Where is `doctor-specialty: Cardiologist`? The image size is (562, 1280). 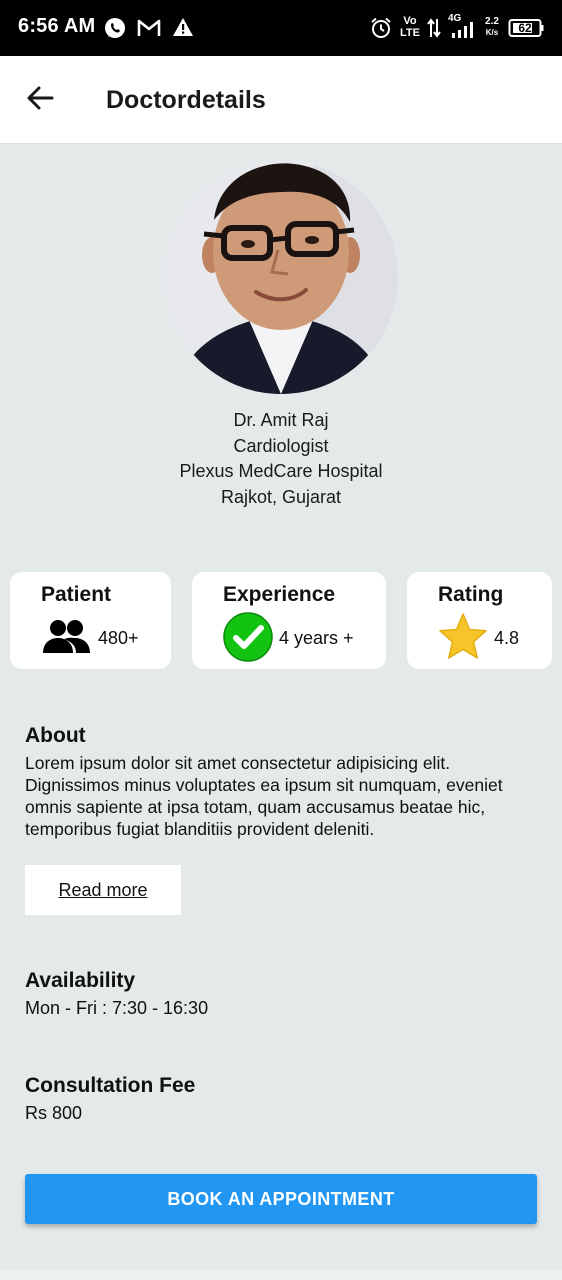 doctor-specialty: Cardiologist is located at coordinates (281, 445).